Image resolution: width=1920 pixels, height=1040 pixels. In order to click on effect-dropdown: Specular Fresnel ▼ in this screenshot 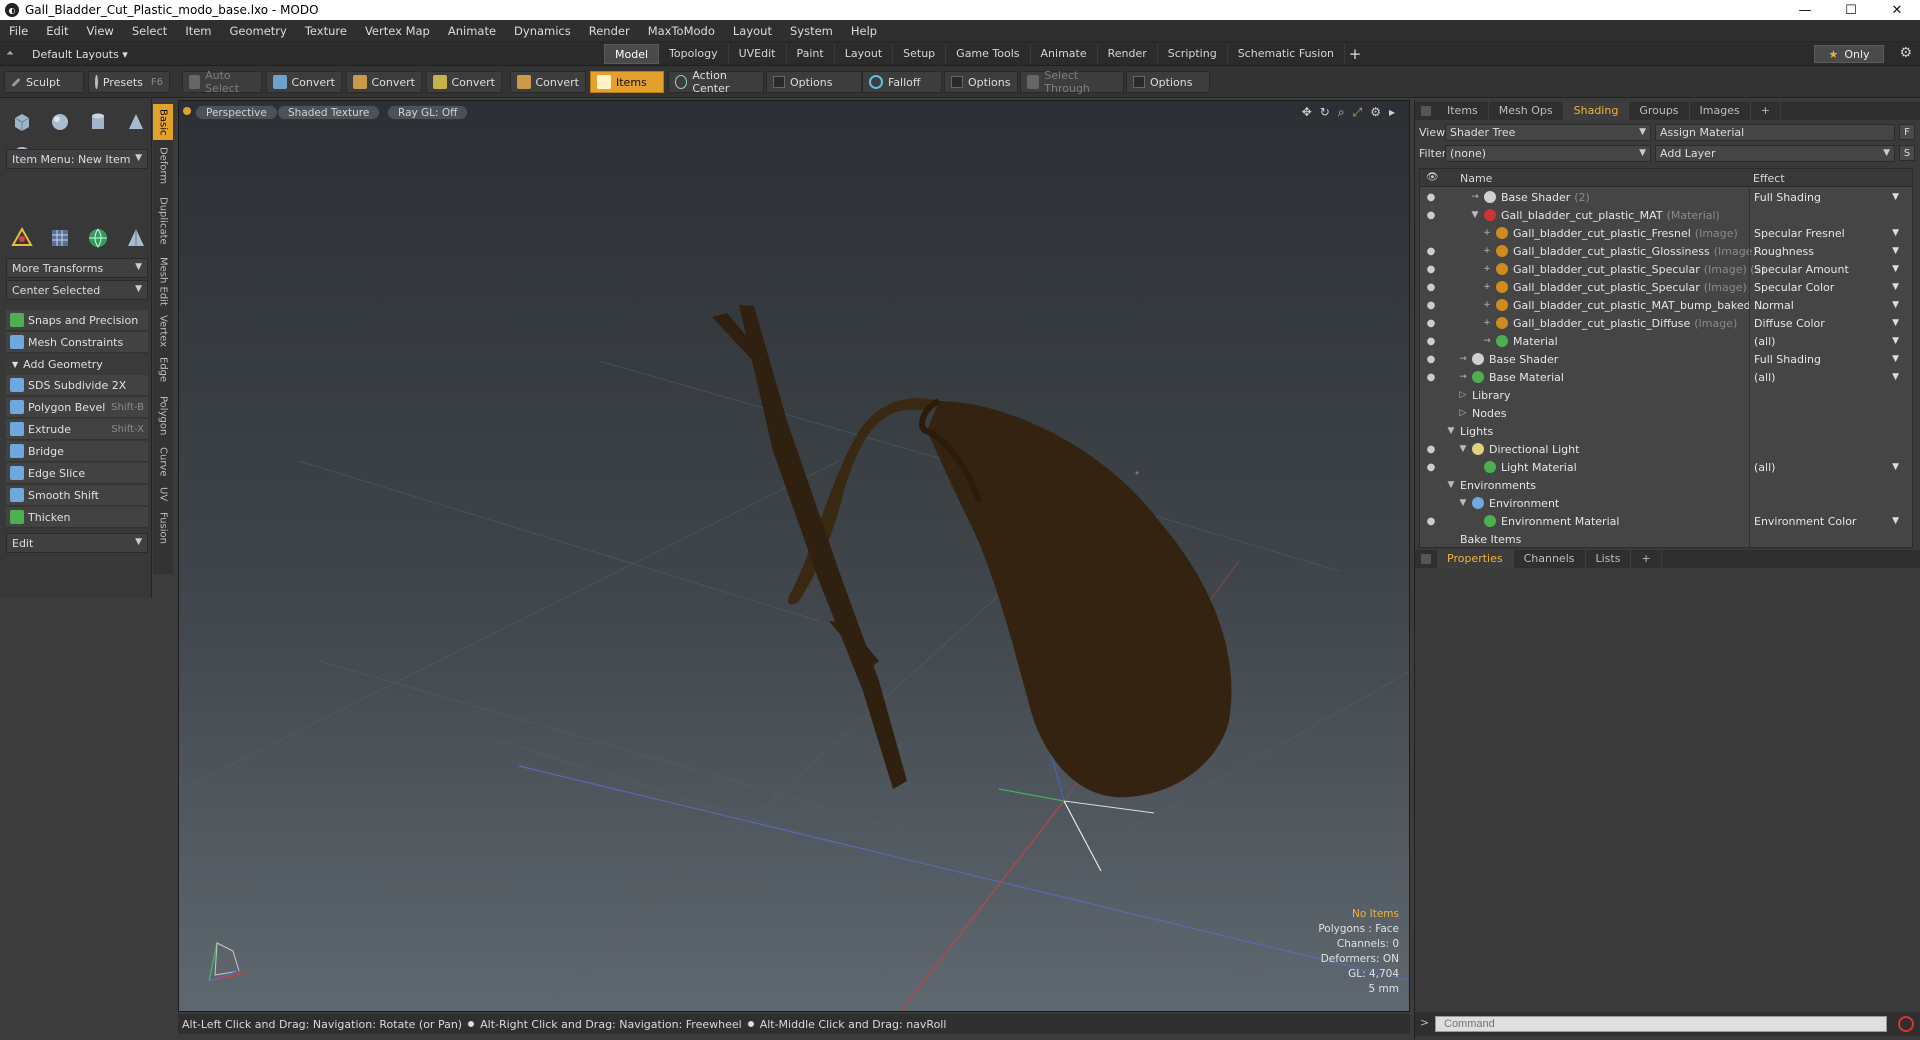, I will do `click(1825, 233)`.